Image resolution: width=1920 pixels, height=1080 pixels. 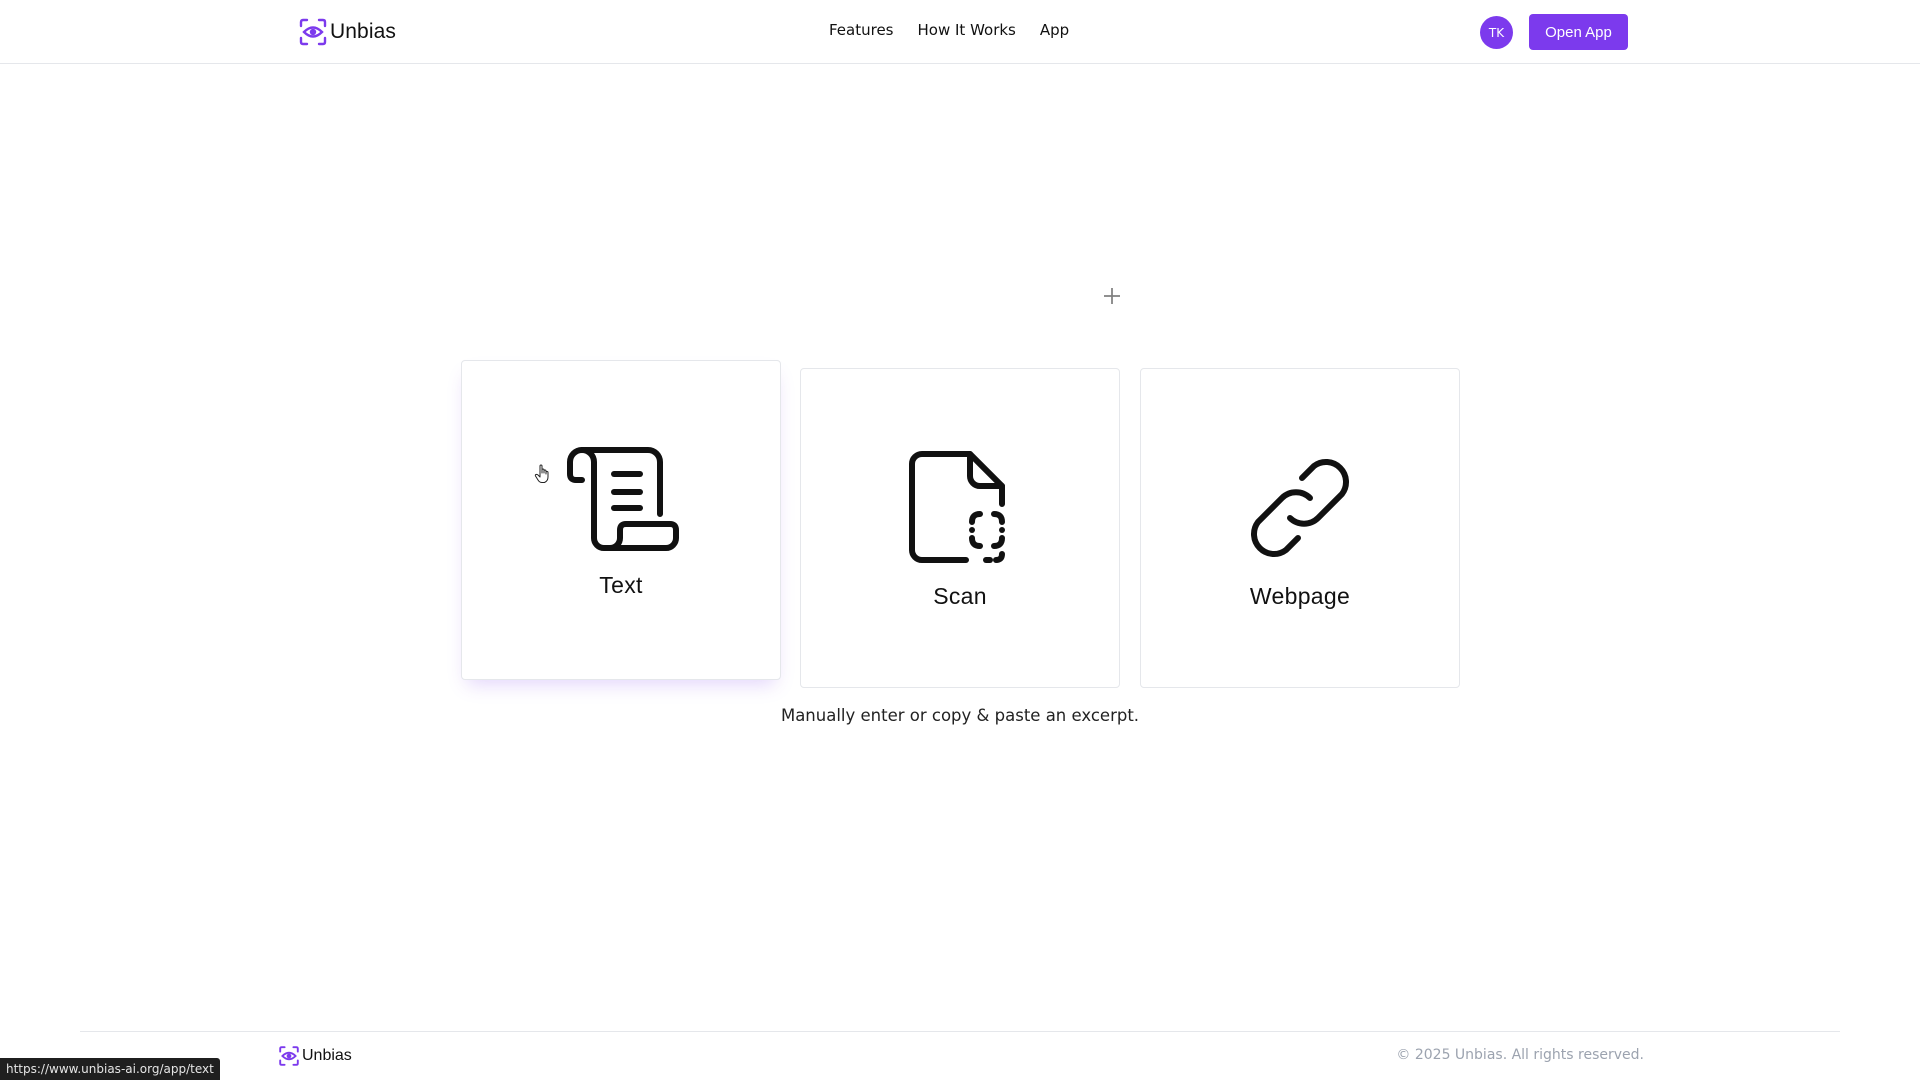 What do you see at coordinates (1054, 30) in the screenshot?
I see `nav-link-app: App` at bounding box center [1054, 30].